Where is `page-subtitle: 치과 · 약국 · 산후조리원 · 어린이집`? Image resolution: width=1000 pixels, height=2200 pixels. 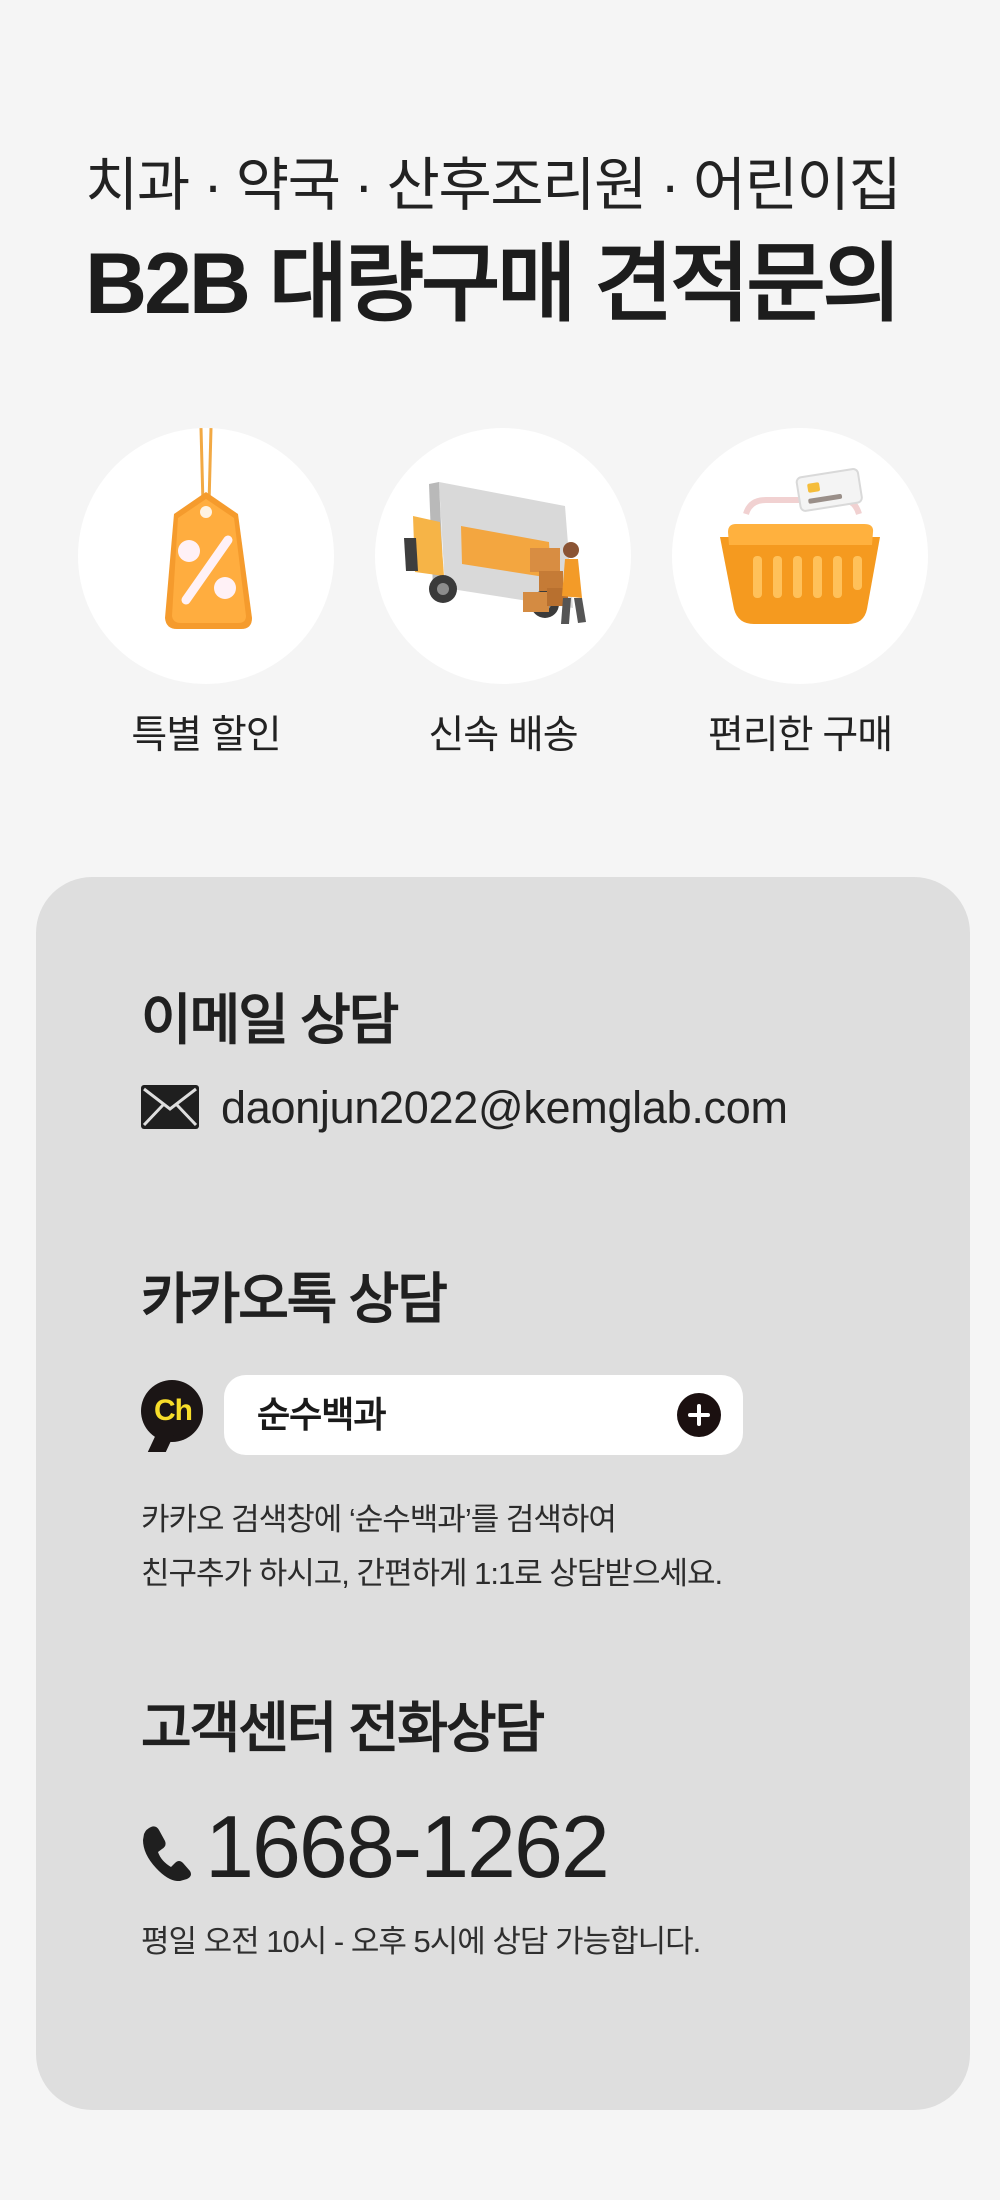 page-subtitle: 치과 · 약국 · 산후조리원 · 어린이집 is located at coordinates (493, 185).